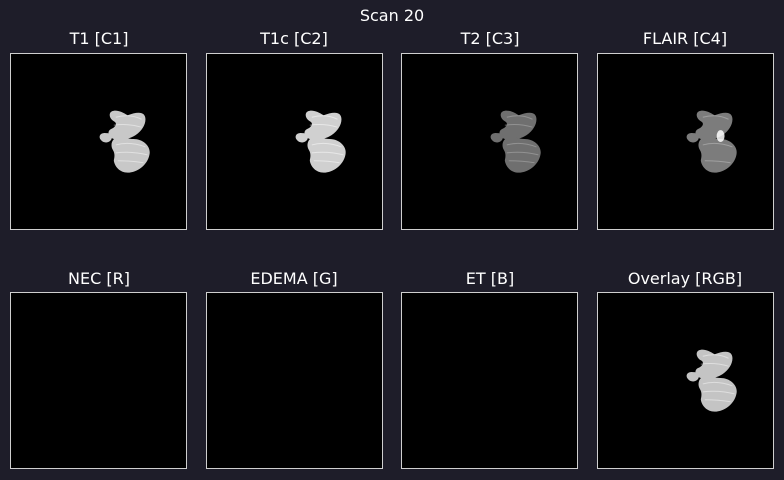  Describe the element at coordinates (124, 141) in the screenshot. I see `t1-brain-slice` at that location.